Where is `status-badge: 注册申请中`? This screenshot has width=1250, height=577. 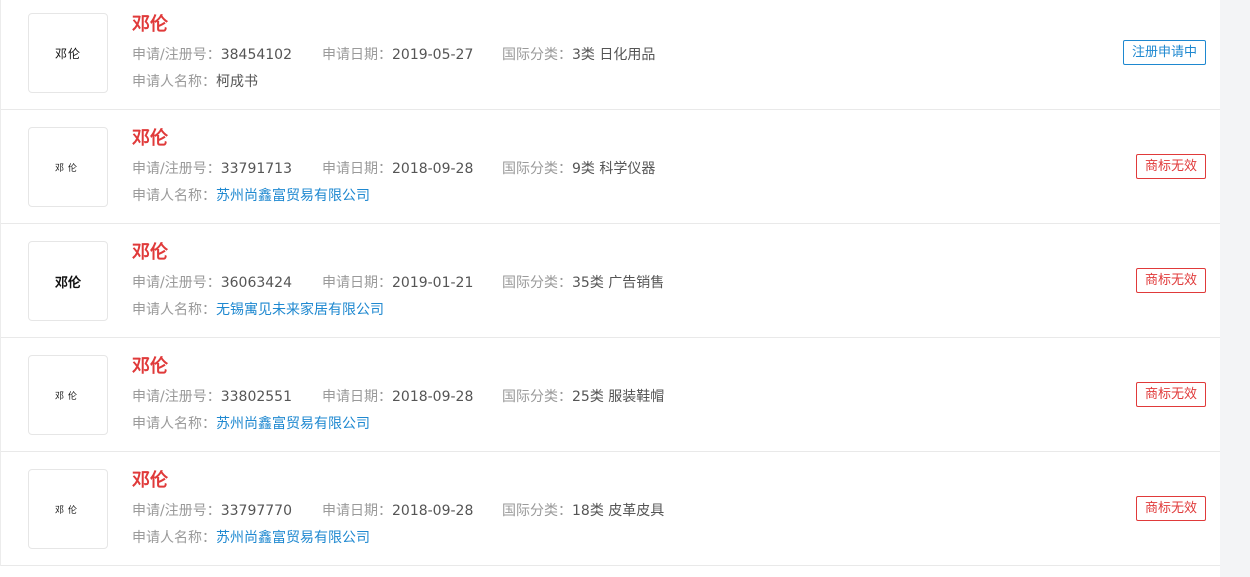 status-badge: 注册申请中 is located at coordinates (1164, 52).